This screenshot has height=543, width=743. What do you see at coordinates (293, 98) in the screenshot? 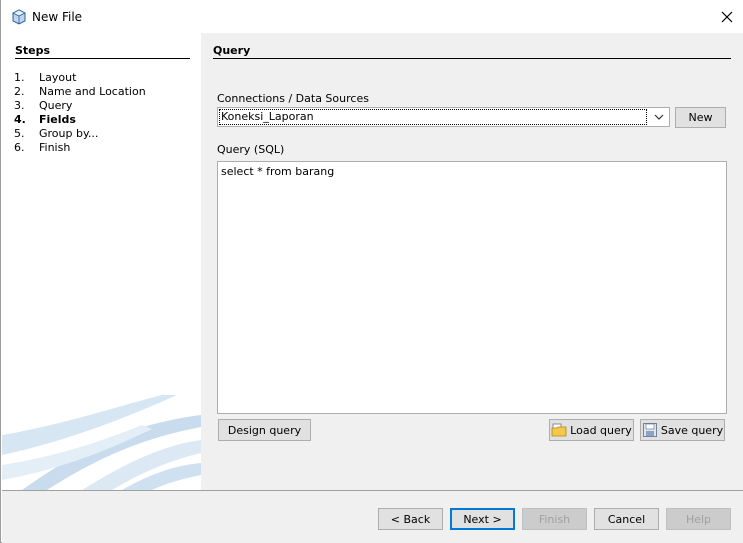
I see `connections-label: Connections / Data Sources` at bounding box center [293, 98].